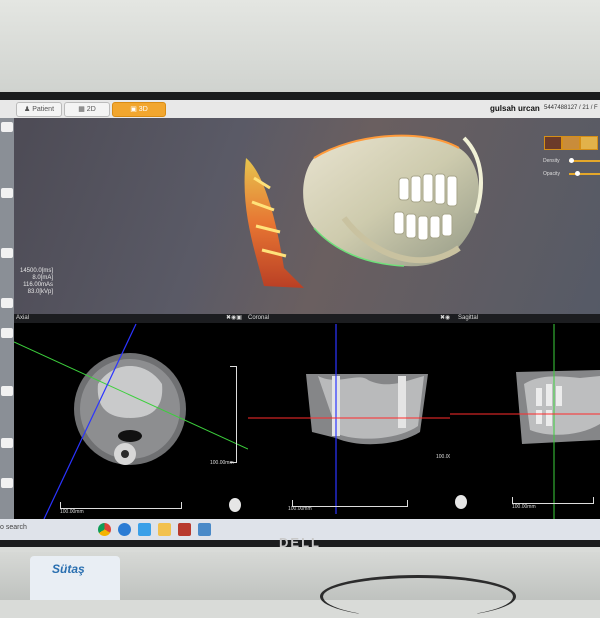  Describe the element at coordinates (584, 160) in the screenshot. I see `density-slider` at that location.